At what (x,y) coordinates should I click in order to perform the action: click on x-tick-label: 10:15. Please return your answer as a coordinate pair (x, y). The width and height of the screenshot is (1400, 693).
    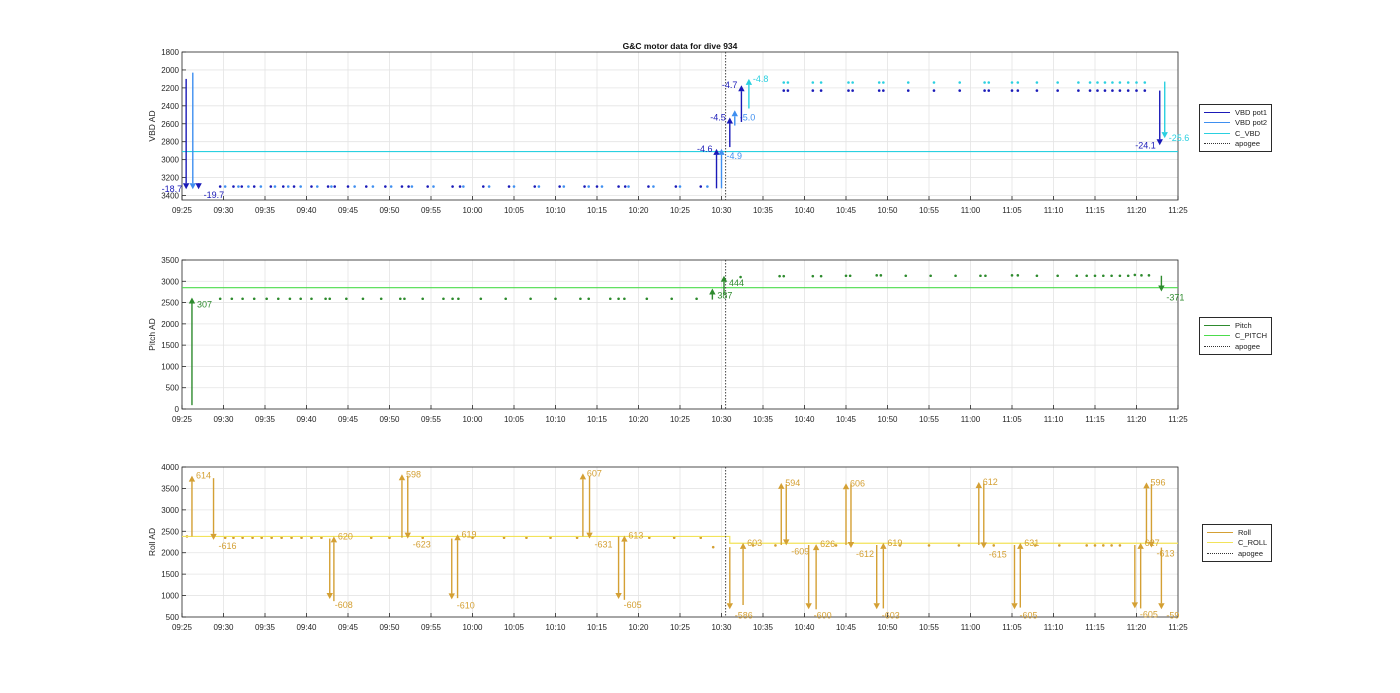
    Looking at the image, I should click on (597, 210).